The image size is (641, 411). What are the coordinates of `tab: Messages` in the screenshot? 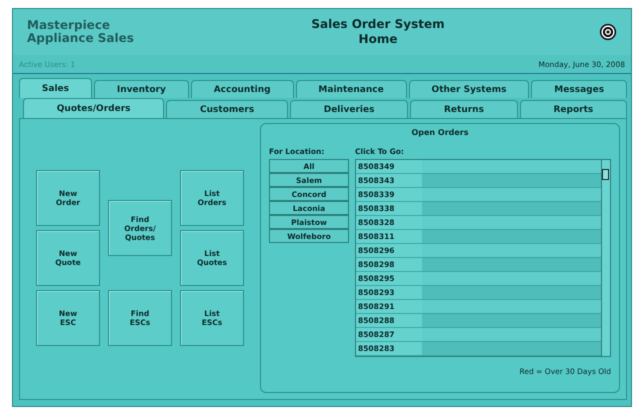 It's located at (579, 89).